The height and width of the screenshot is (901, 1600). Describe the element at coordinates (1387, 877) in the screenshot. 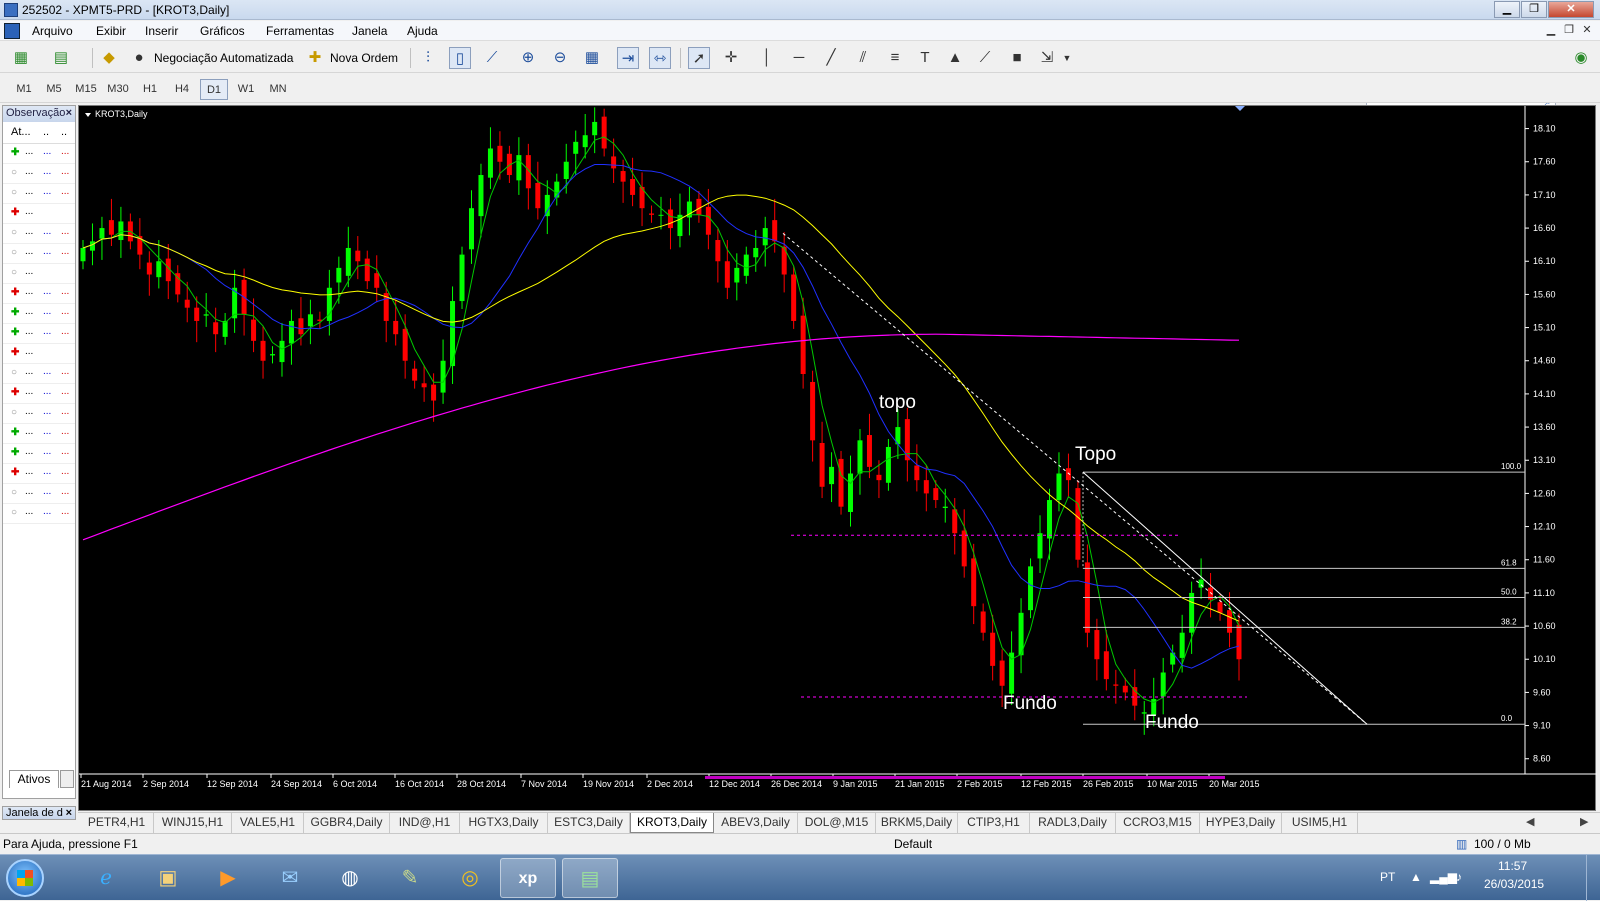

I see `language-indicator: PT` at that location.